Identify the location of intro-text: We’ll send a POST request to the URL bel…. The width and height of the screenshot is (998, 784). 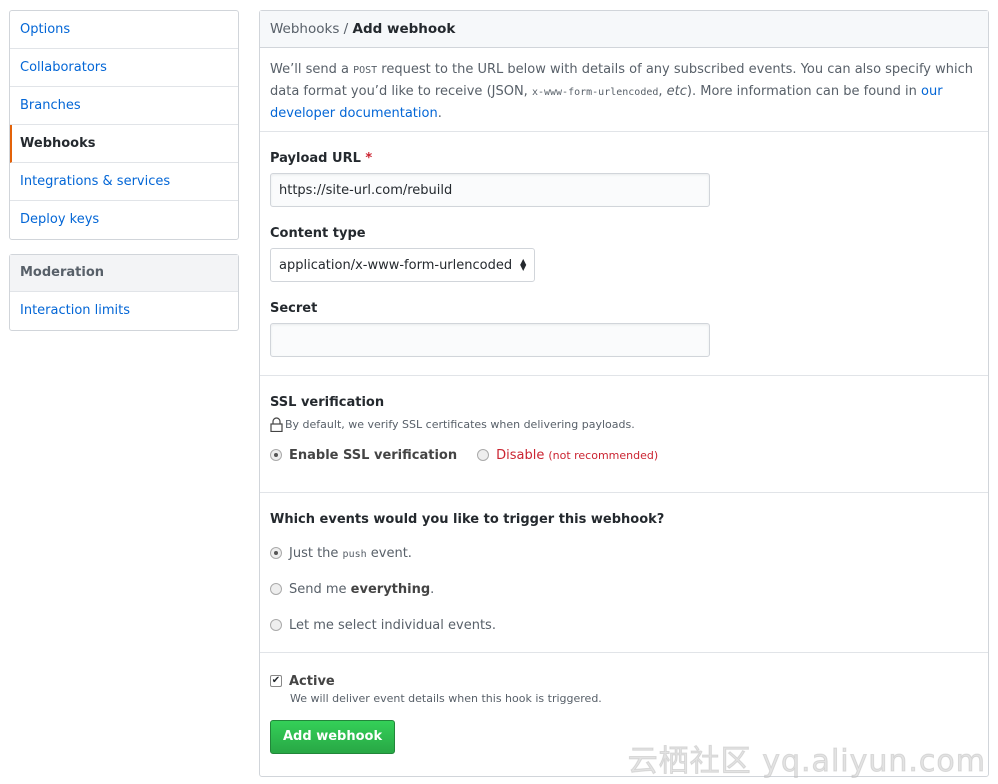
(624, 90).